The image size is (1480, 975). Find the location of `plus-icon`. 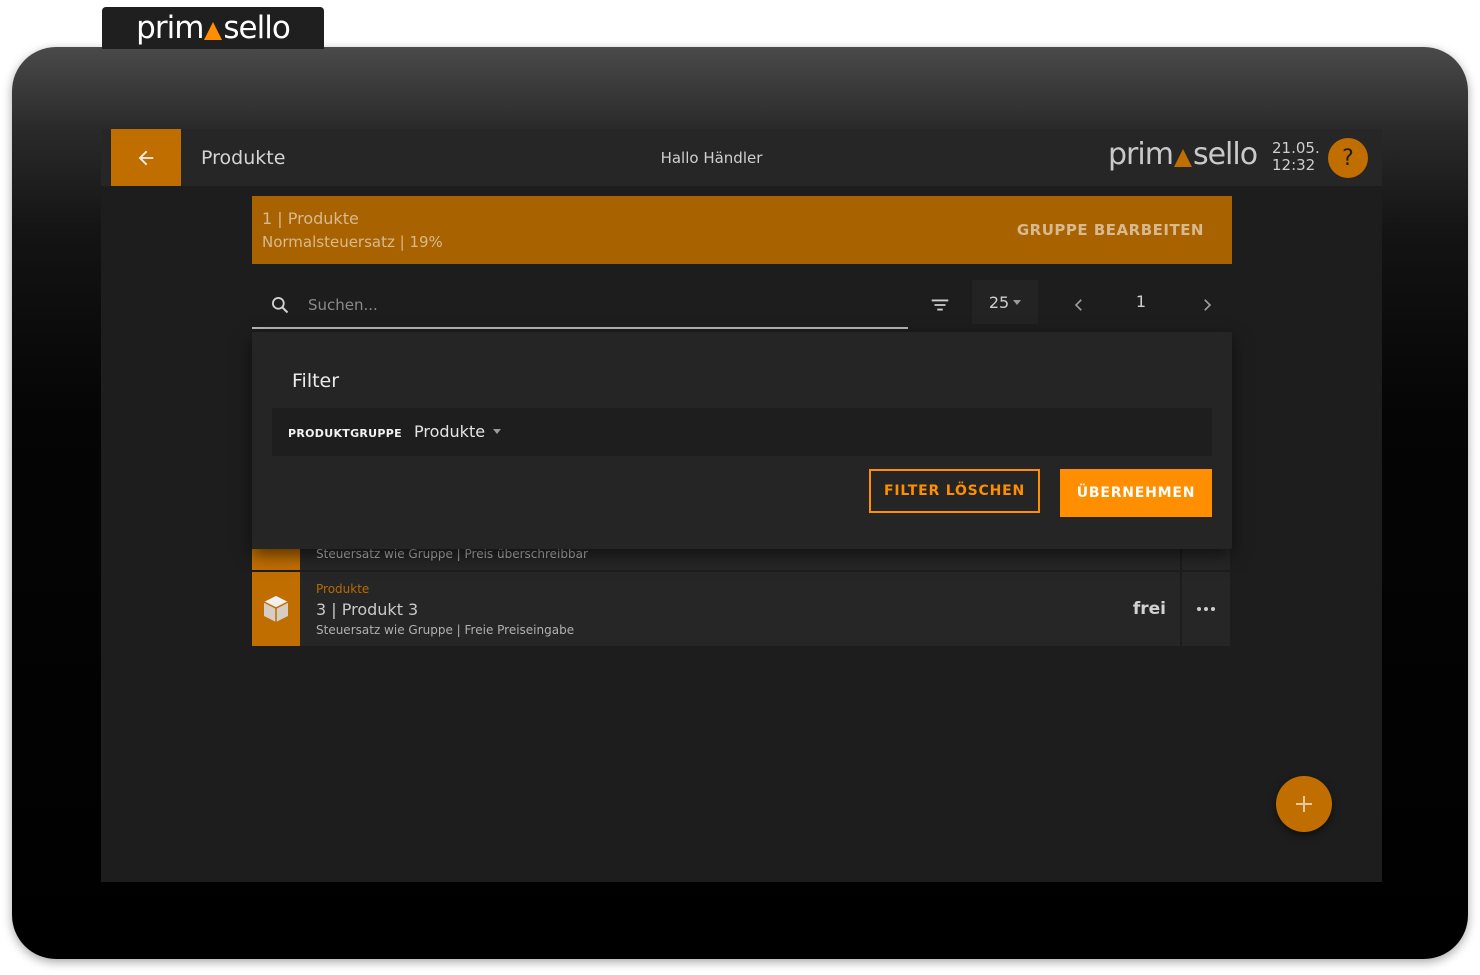

plus-icon is located at coordinates (1304, 804).